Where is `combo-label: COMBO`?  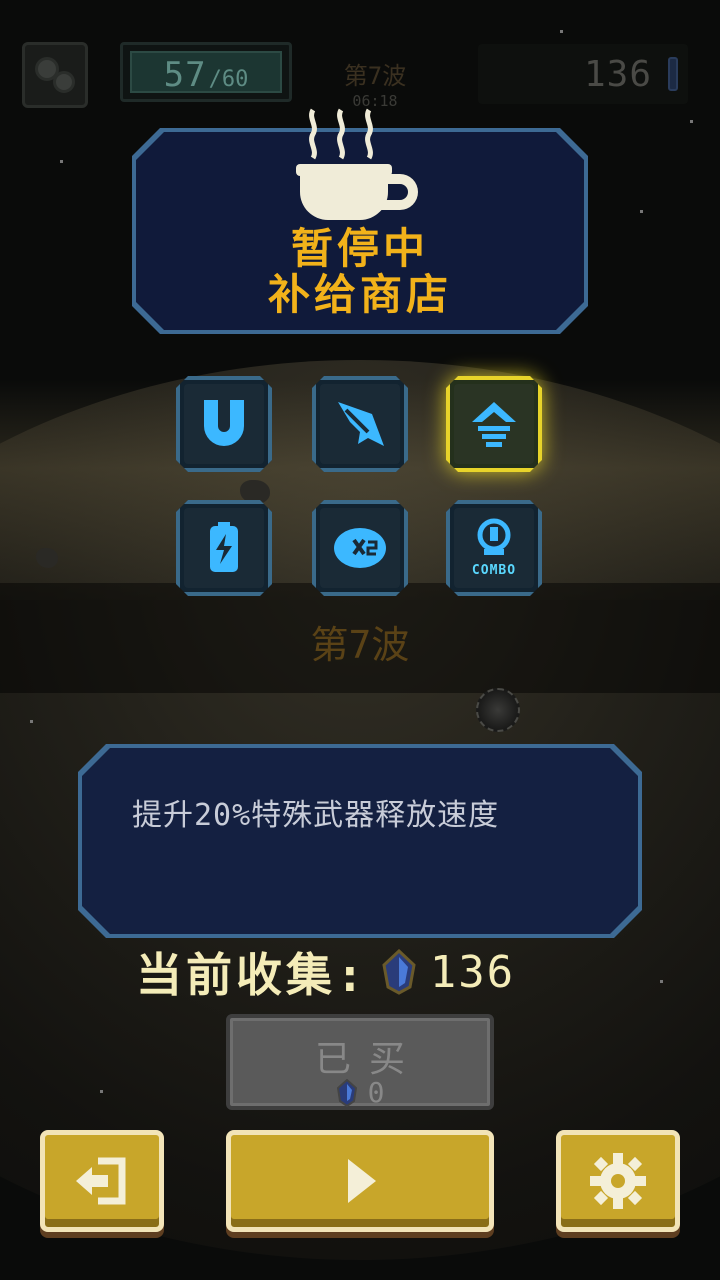
combo-label: COMBO is located at coordinates (494, 570).